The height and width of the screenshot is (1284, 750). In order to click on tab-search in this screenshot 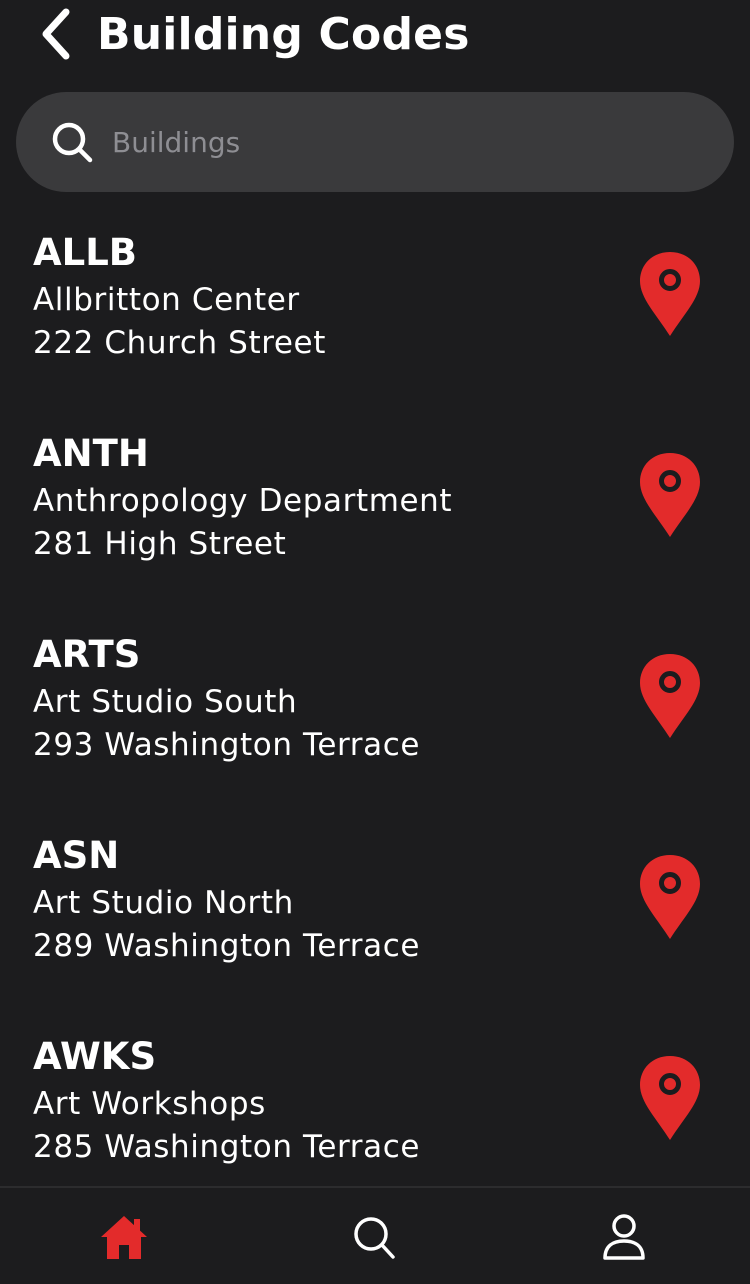, I will do `click(374, 1237)`.